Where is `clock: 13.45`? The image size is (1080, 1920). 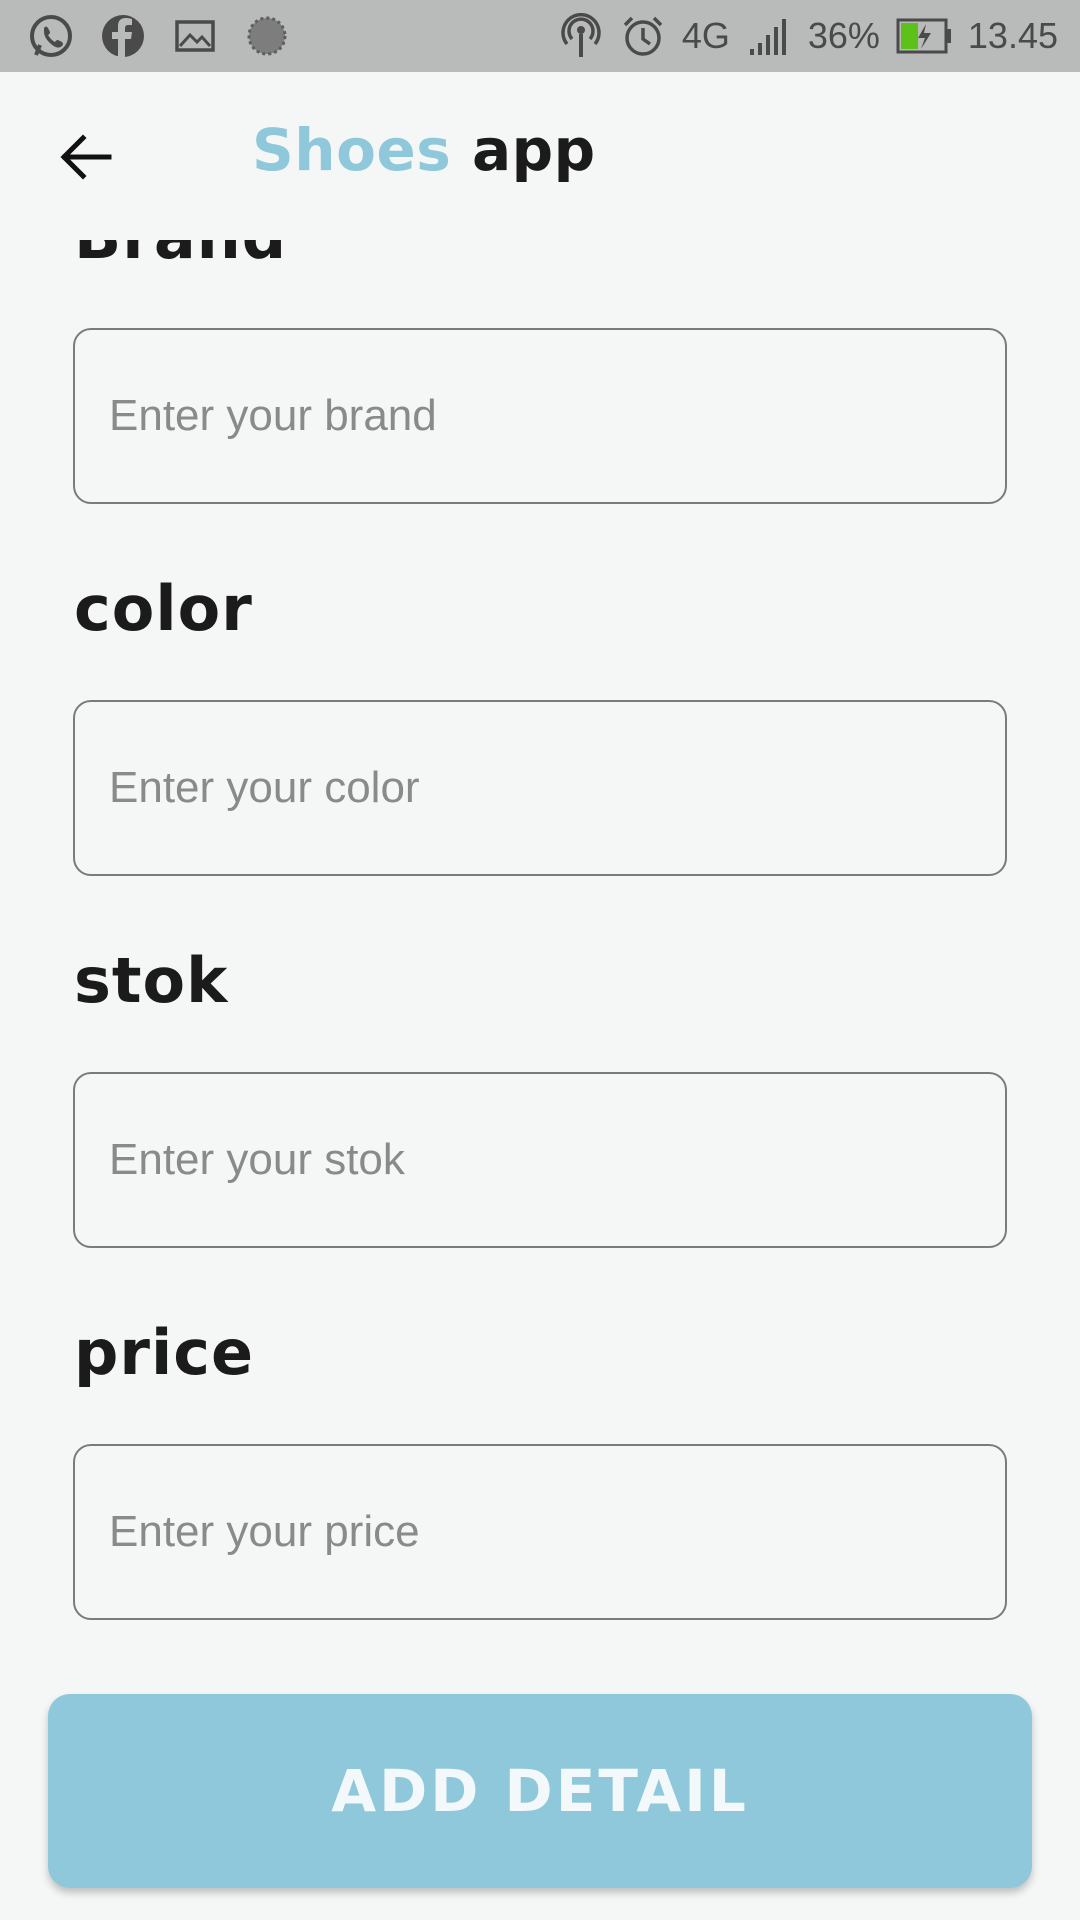 clock: 13.45 is located at coordinates (1012, 35).